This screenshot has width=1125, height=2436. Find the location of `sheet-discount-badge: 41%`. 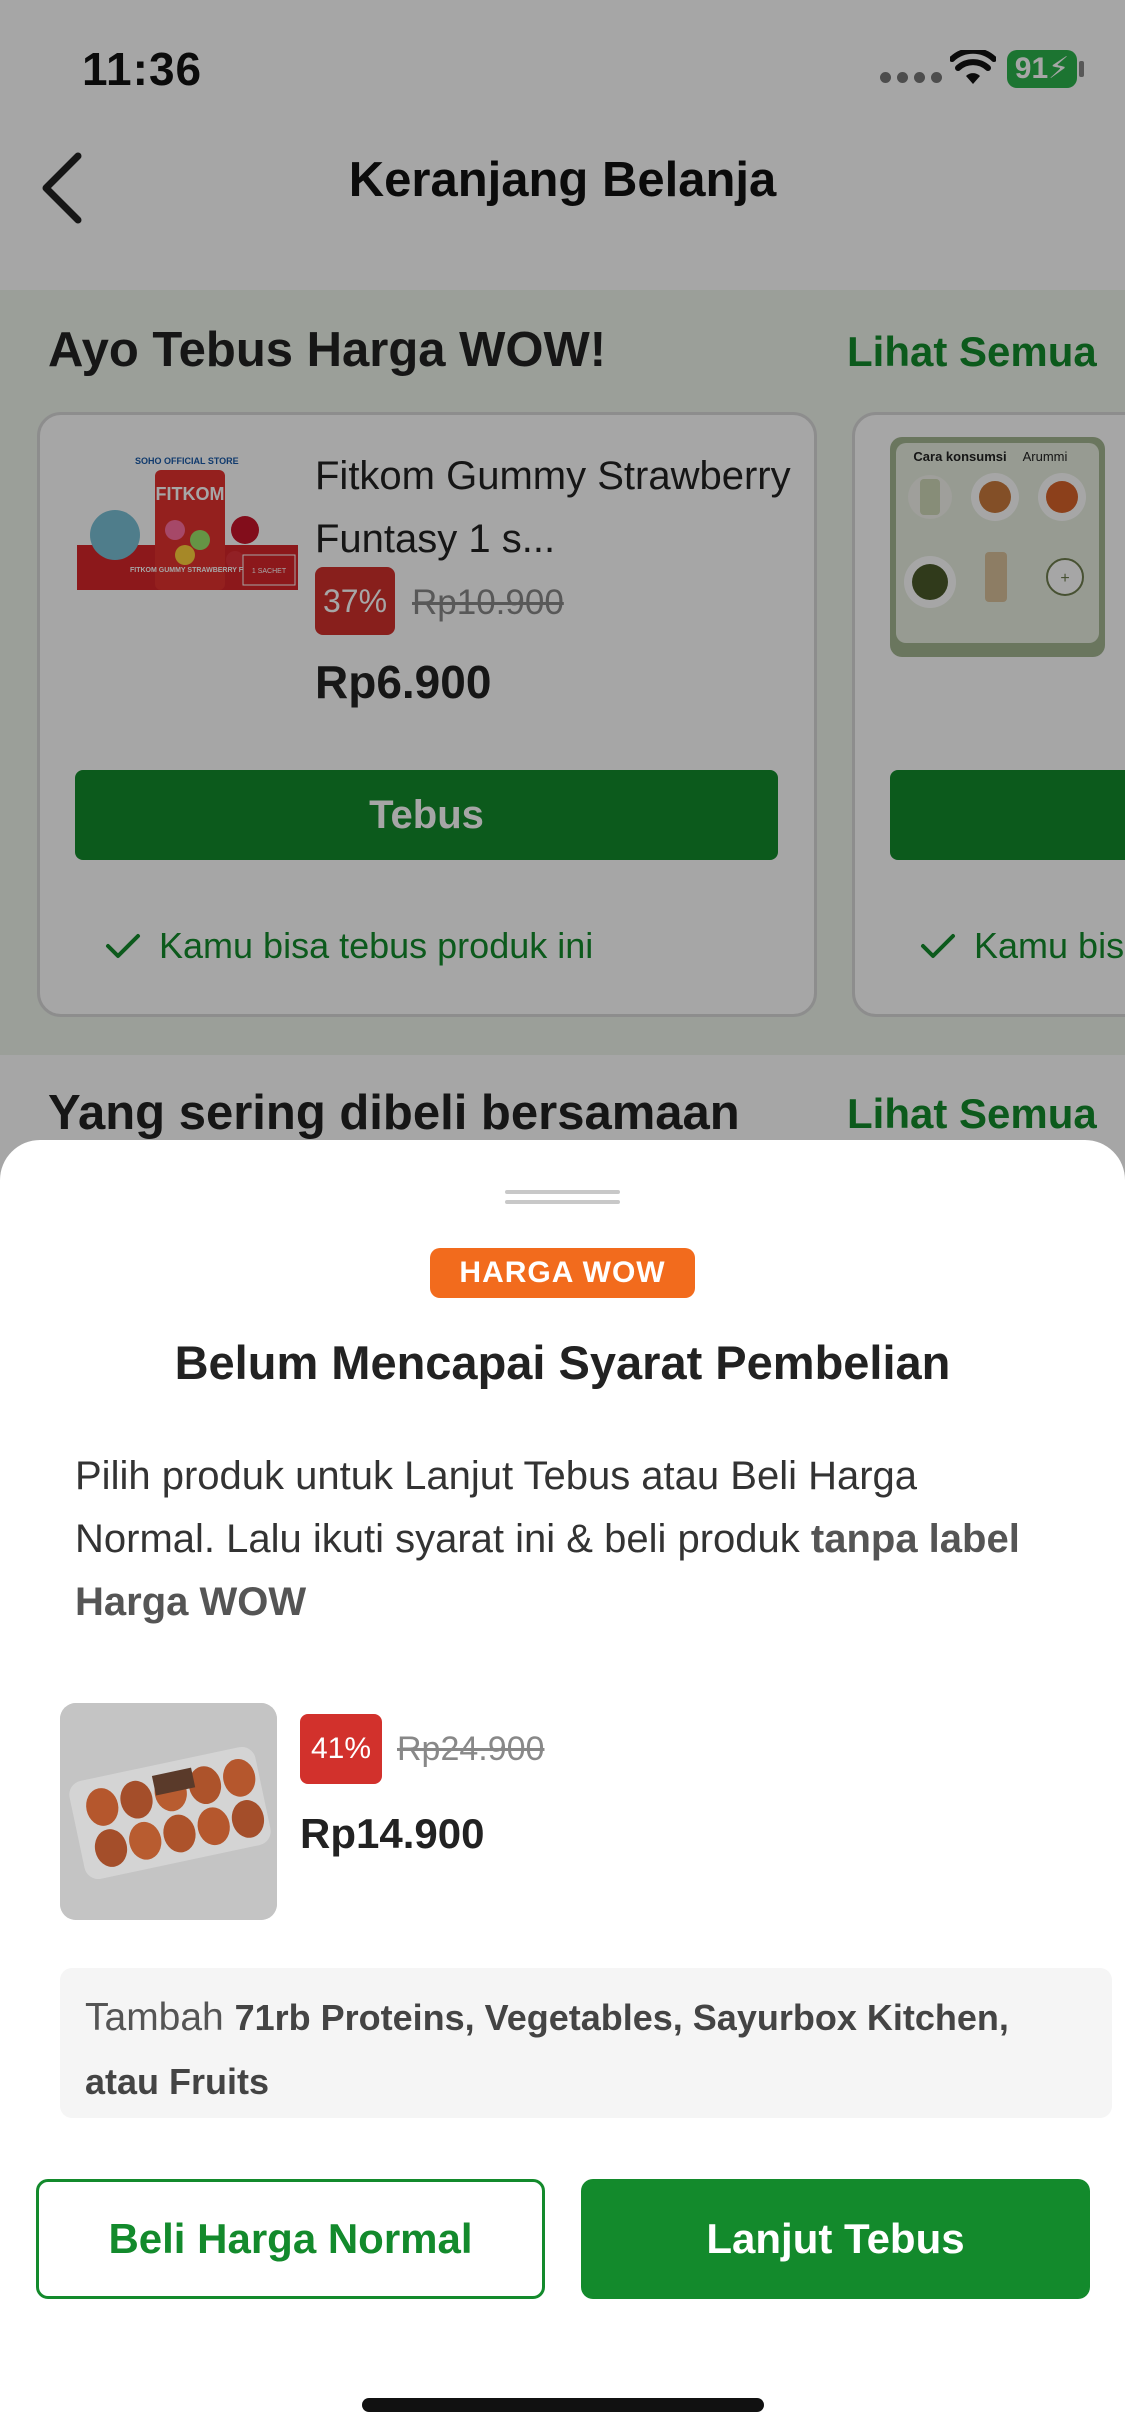

sheet-discount-badge: 41% is located at coordinates (341, 1749).